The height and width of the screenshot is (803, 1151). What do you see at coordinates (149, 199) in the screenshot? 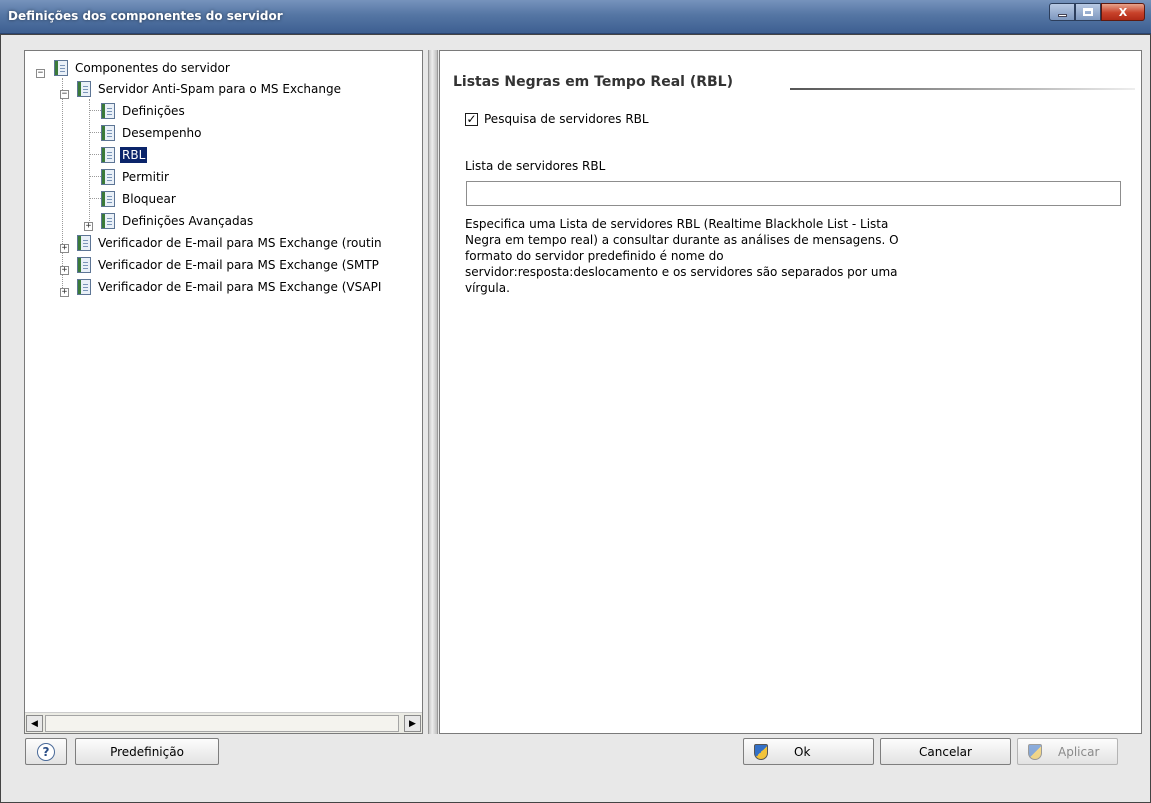
I see `tree-item-label: Bloquear` at bounding box center [149, 199].